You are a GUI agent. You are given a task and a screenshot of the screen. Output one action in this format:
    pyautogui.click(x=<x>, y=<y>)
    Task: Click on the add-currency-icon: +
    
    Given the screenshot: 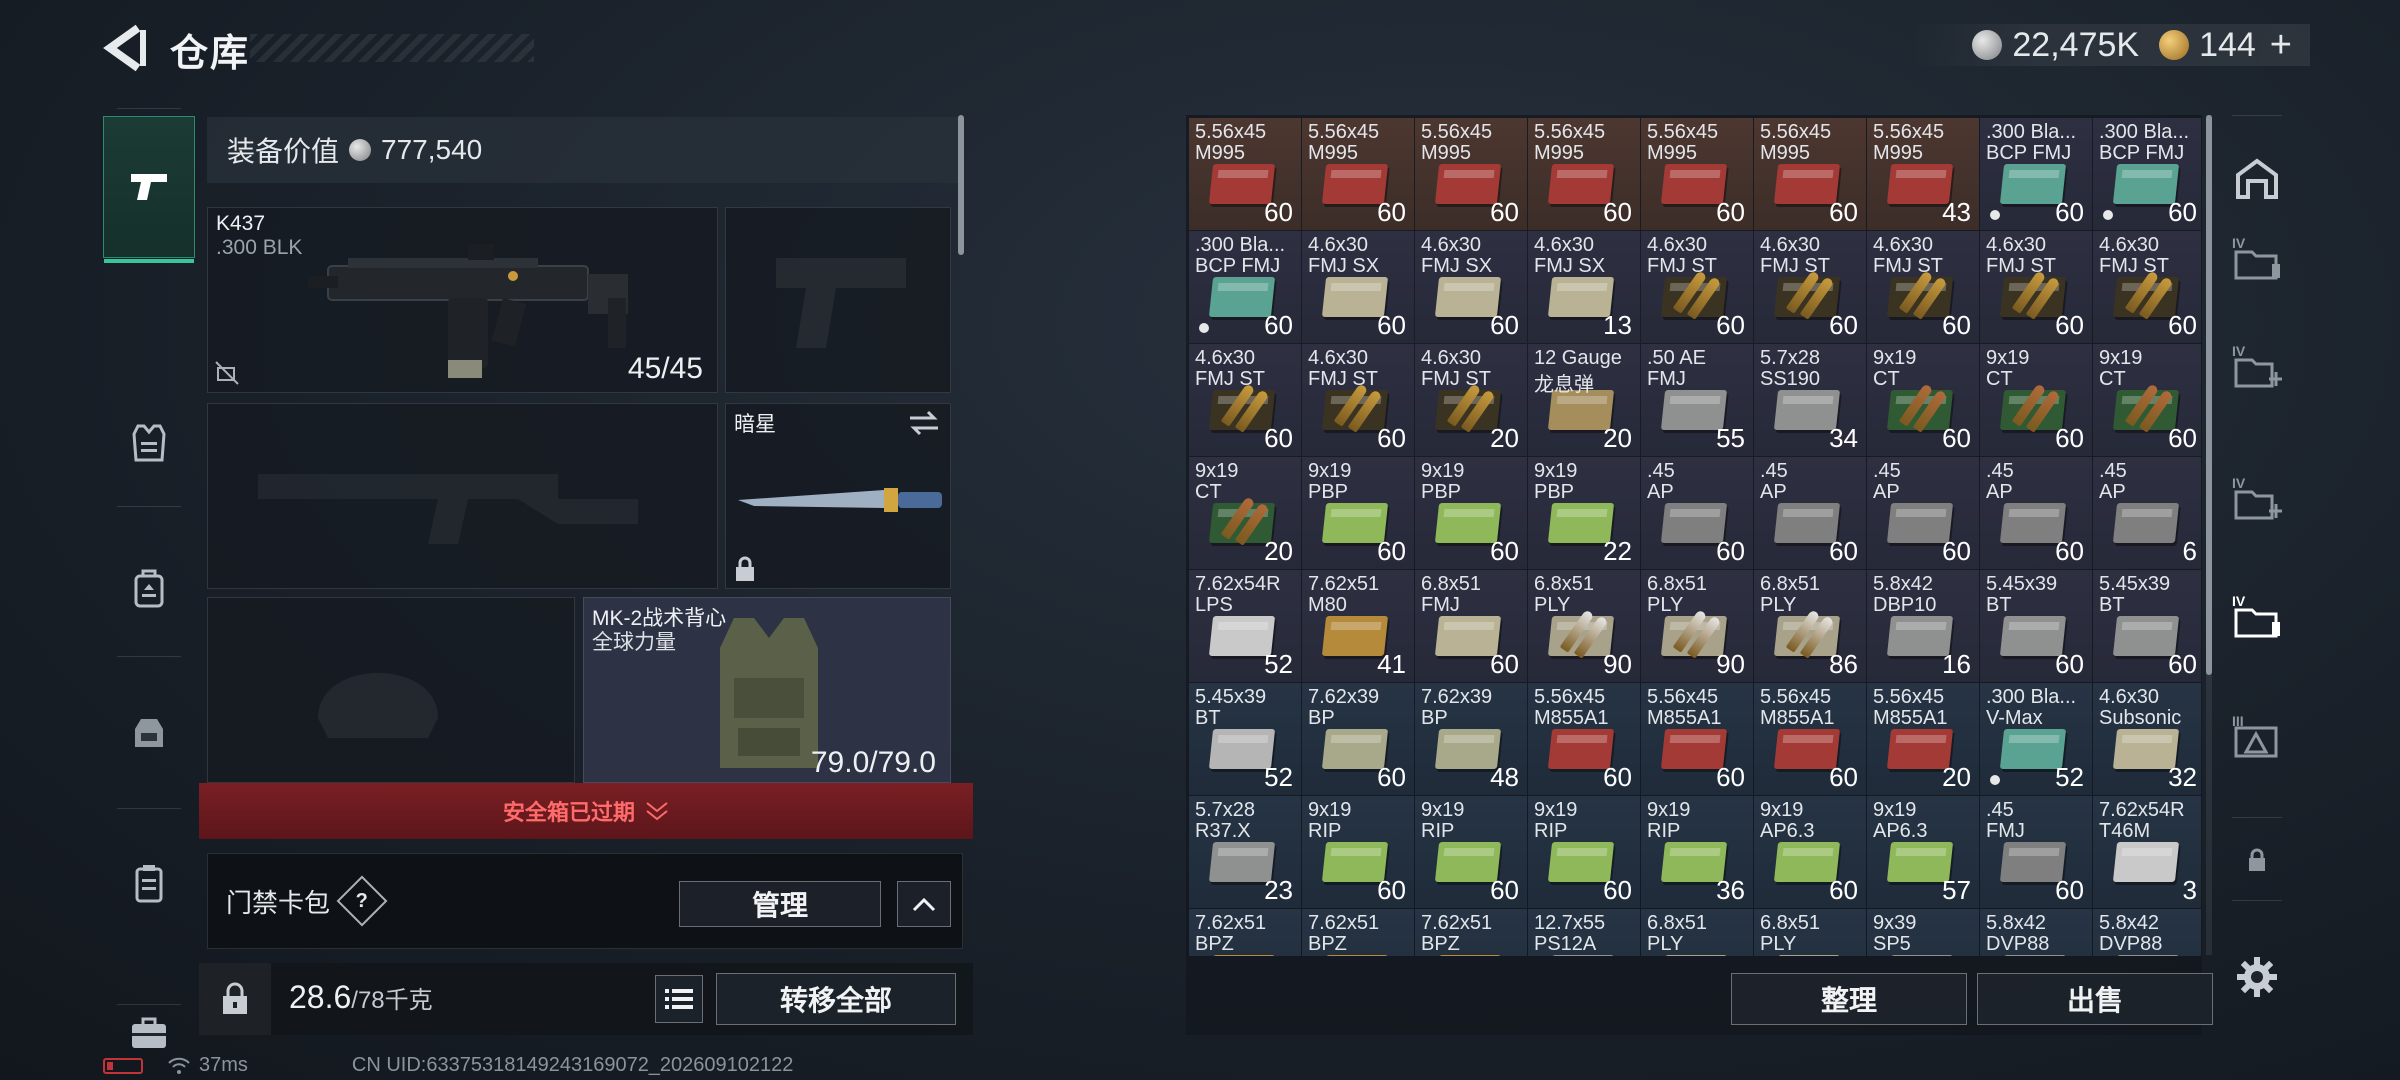 What is the action you would take?
    pyautogui.click(x=2281, y=45)
    